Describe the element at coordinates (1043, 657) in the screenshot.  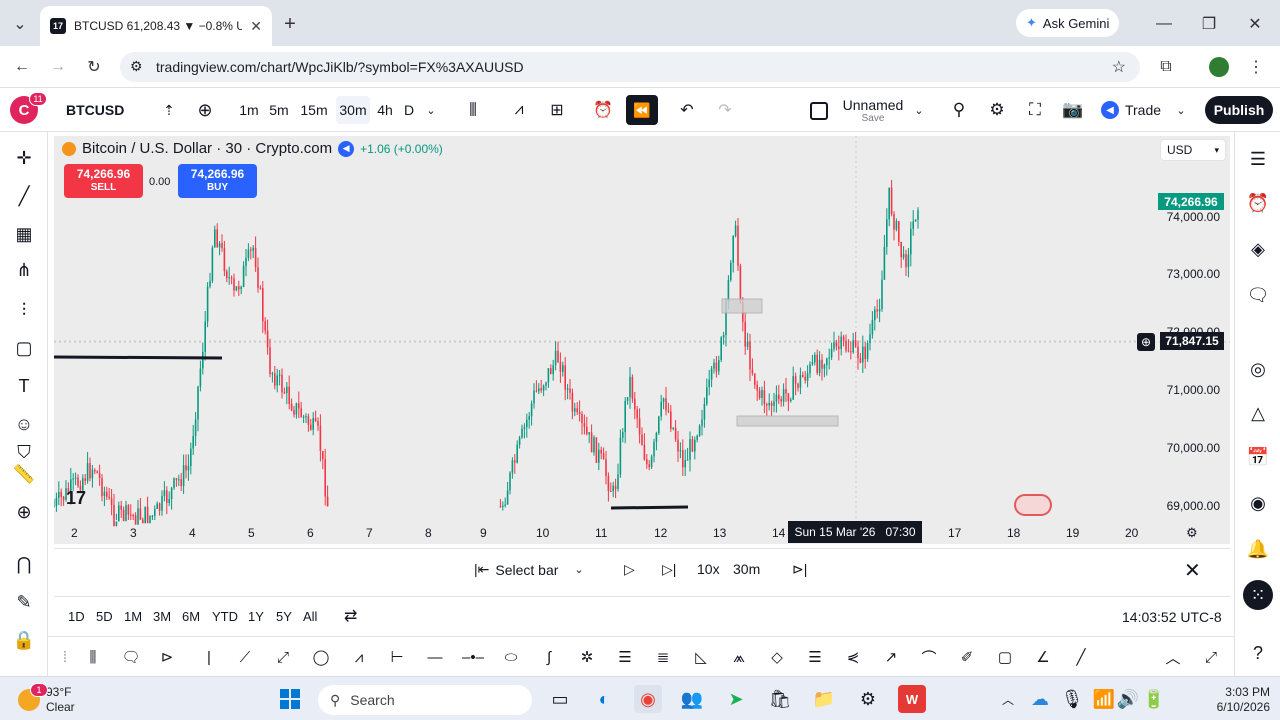
I see `gann-fan-icon: ∠` at that location.